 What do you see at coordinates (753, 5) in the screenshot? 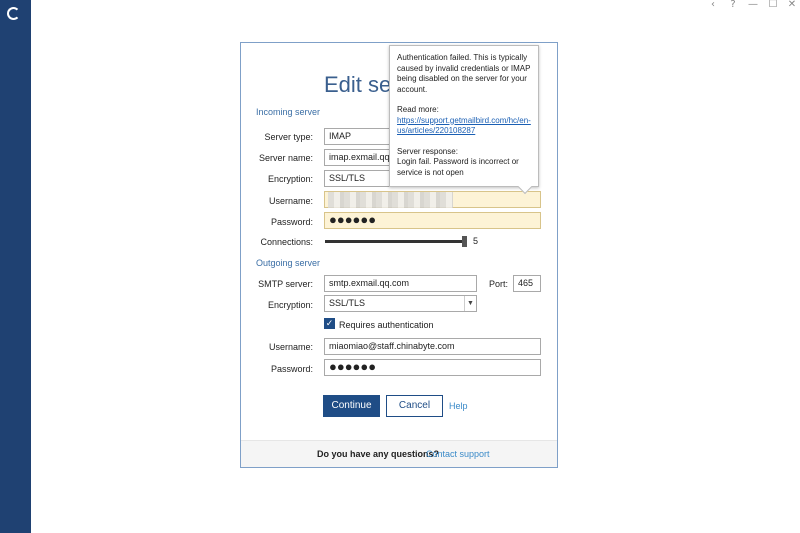
I see `minimize-icon: —` at bounding box center [753, 5].